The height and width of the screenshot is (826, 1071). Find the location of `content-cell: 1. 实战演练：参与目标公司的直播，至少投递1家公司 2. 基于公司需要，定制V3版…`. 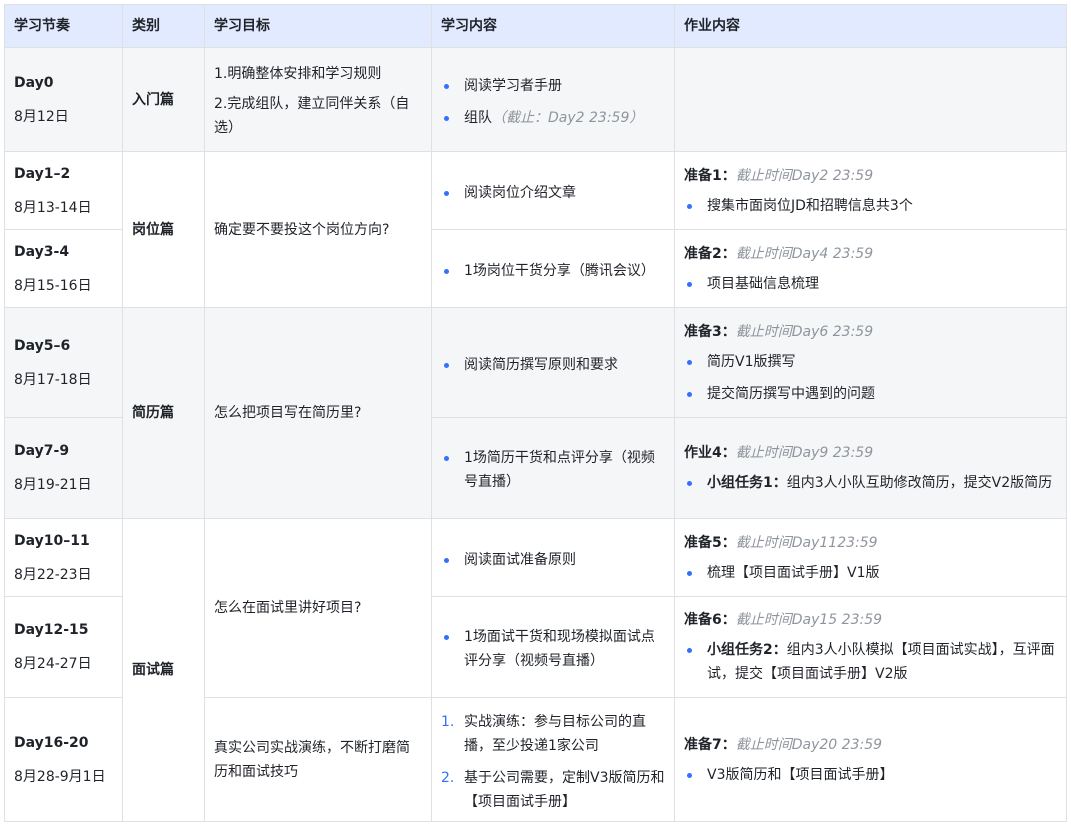

content-cell: 1. 实战演练：参与目标公司的直播，至少投递1家公司 2. 基于公司需要，定制V3版… is located at coordinates (553, 759).